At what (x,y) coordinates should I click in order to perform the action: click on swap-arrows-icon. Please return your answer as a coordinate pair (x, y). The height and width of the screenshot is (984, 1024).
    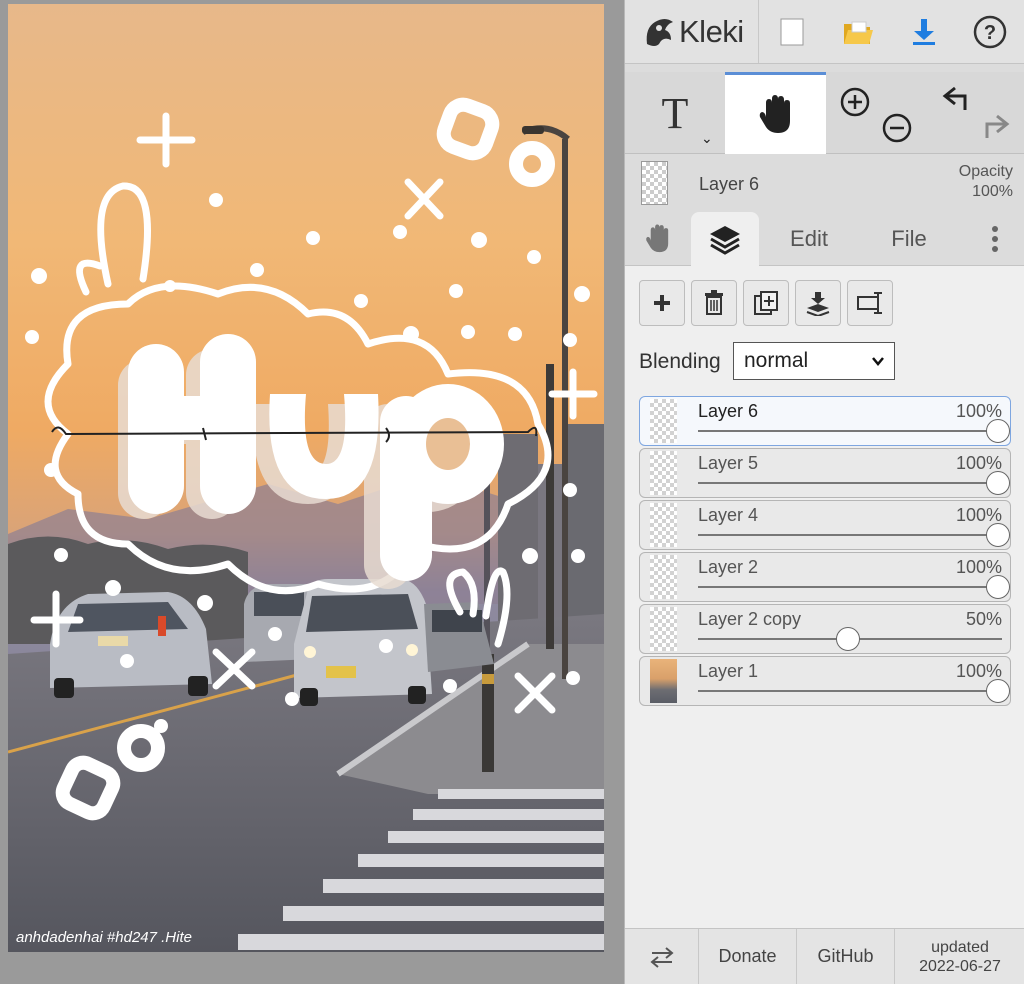
    Looking at the image, I should click on (661, 957).